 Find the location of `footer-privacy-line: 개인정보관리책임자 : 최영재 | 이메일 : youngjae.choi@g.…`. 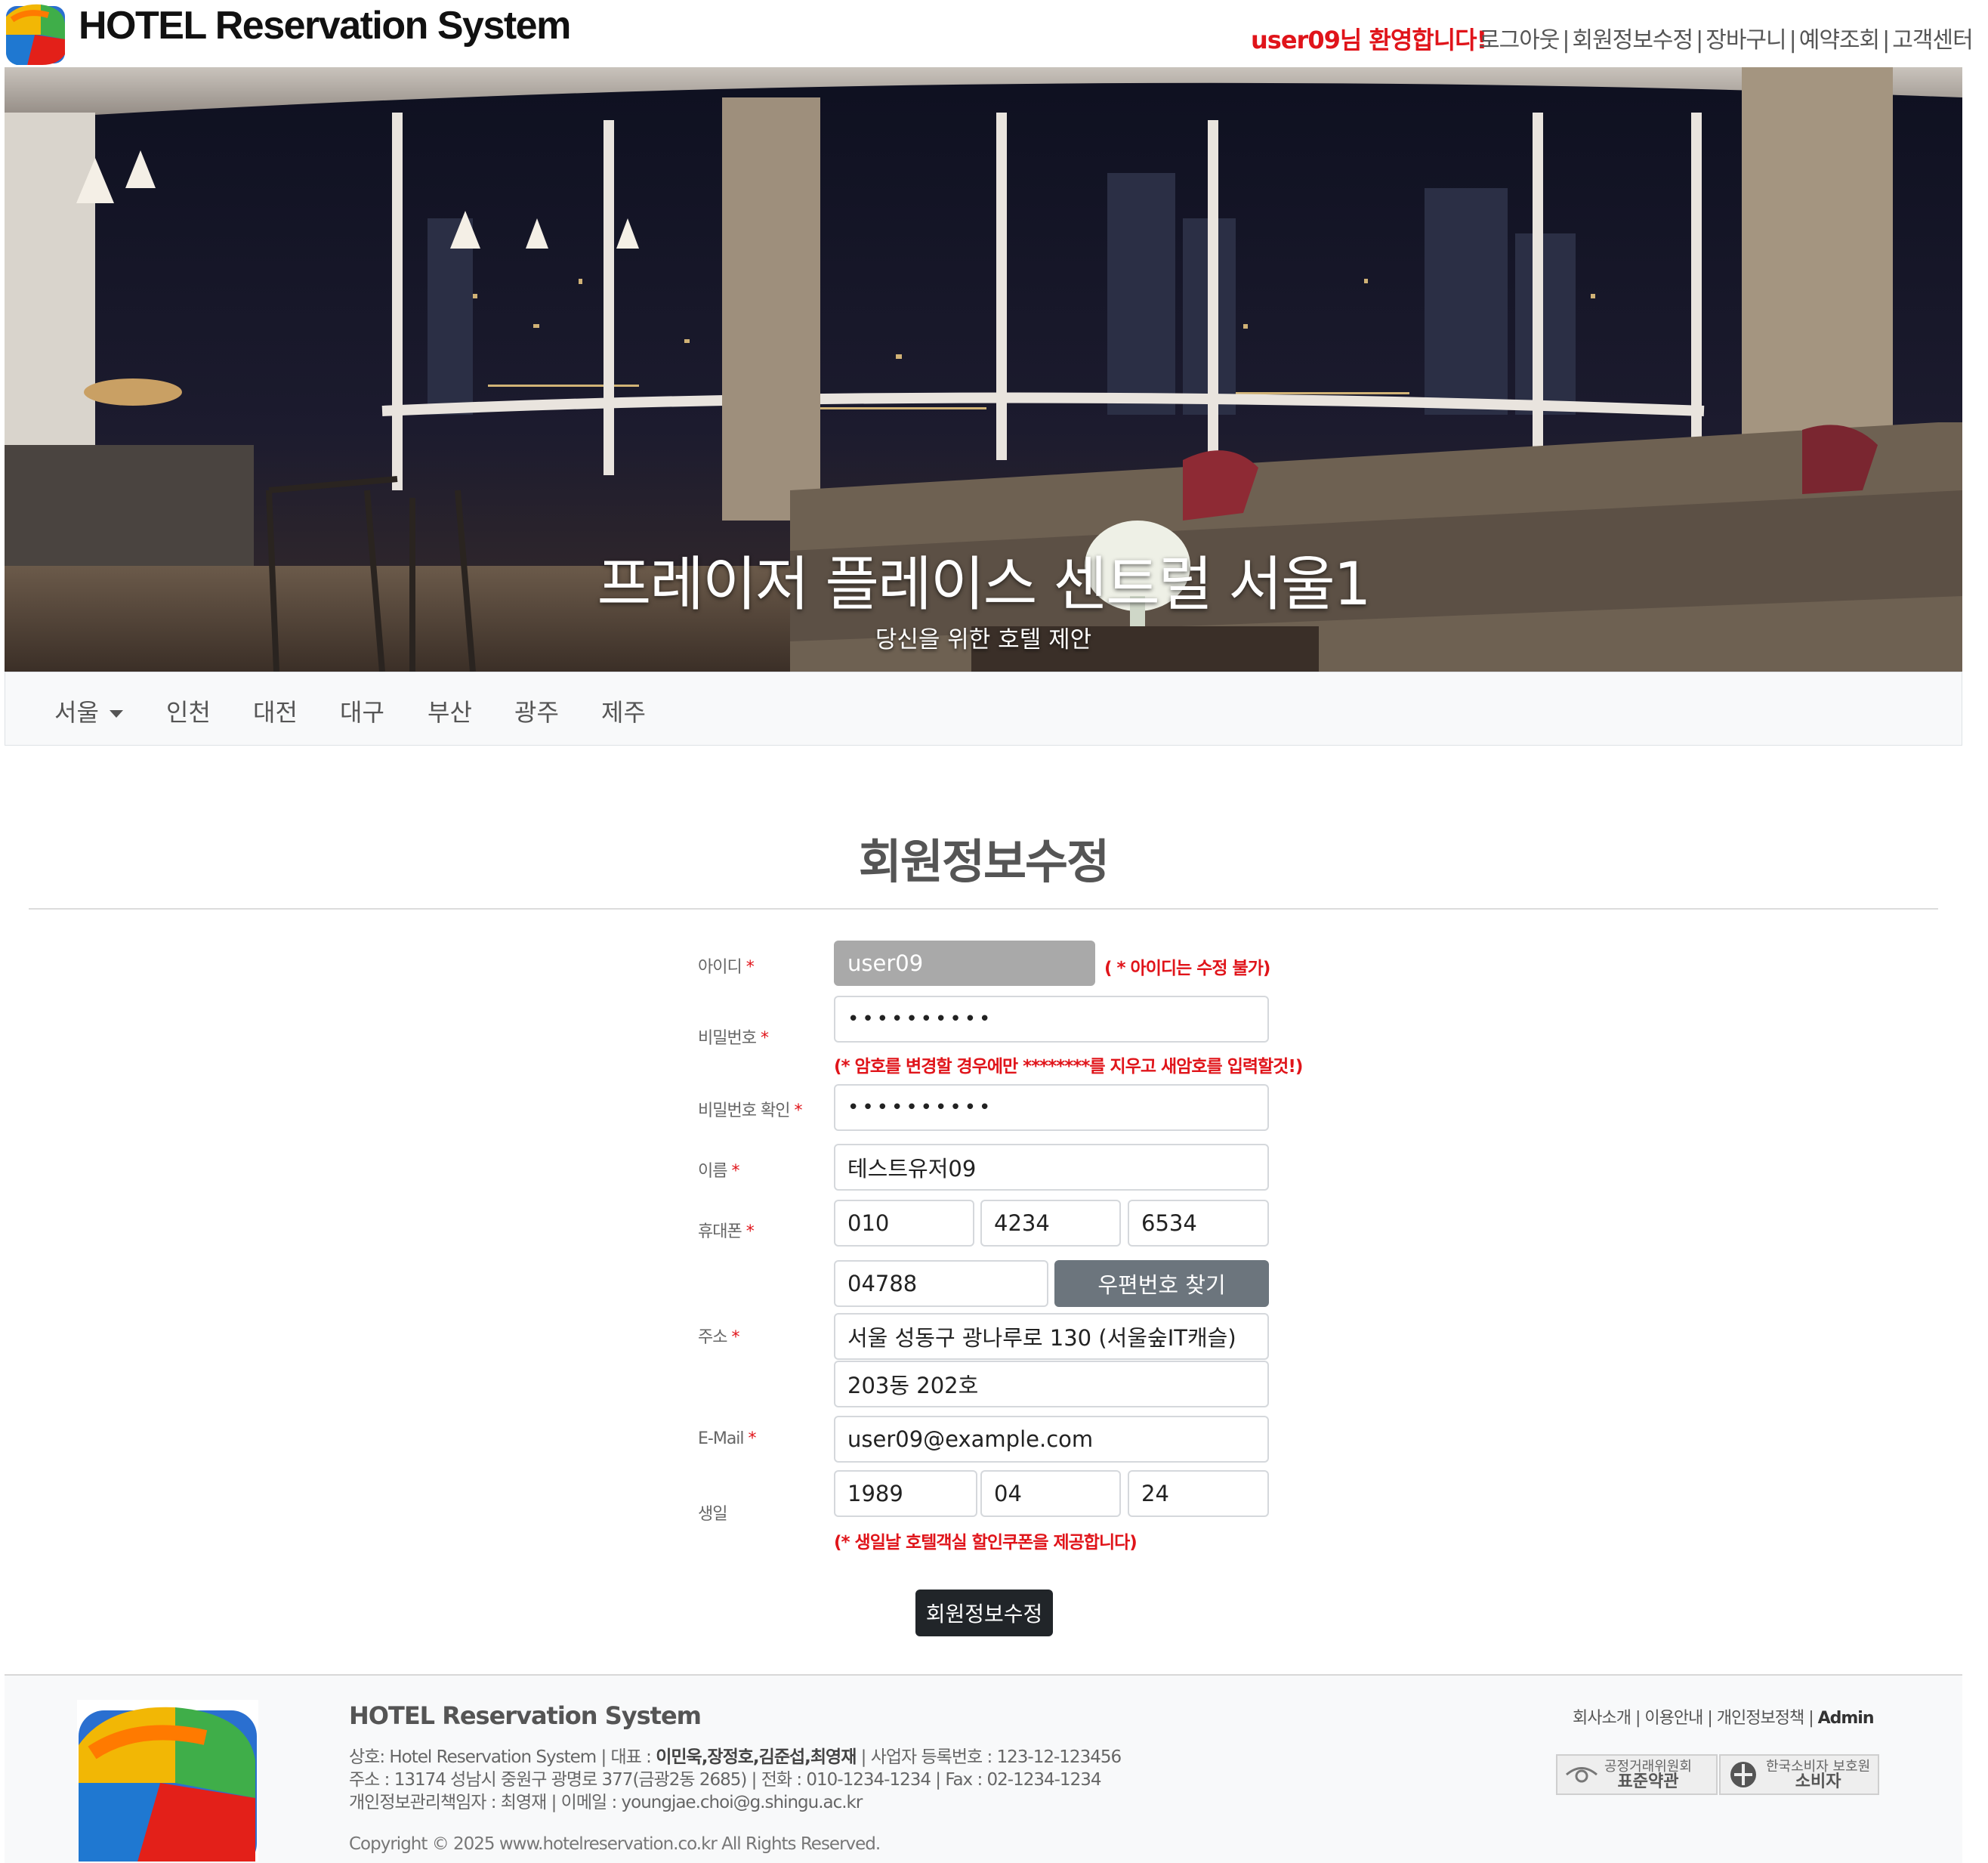

footer-privacy-line: 개인정보관리책임자 : 최영재 | 이메일 : youngjae.choi@g.… is located at coordinates (606, 1803).